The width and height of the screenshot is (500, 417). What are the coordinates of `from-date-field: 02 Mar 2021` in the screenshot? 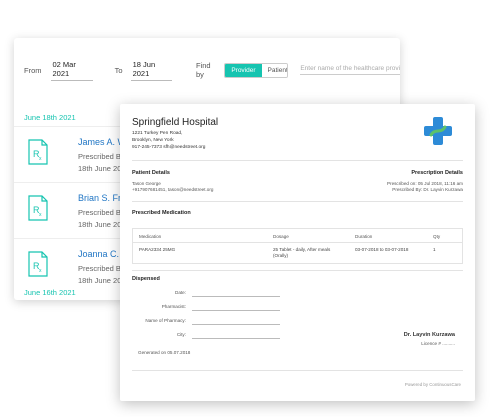 It's located at (71, 70).